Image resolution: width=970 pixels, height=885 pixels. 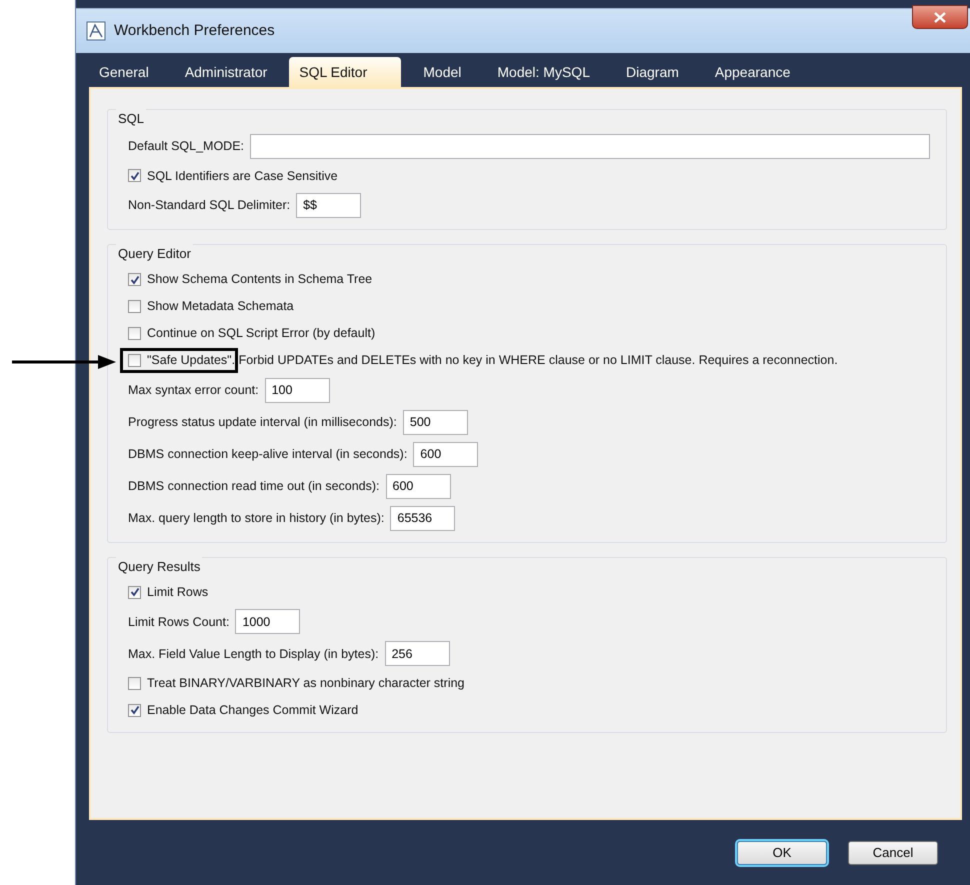 What do you see at coordinates (345, 71) in the screenshot?
I see `tab: SQL Editor` at bounding box center [345, 71].